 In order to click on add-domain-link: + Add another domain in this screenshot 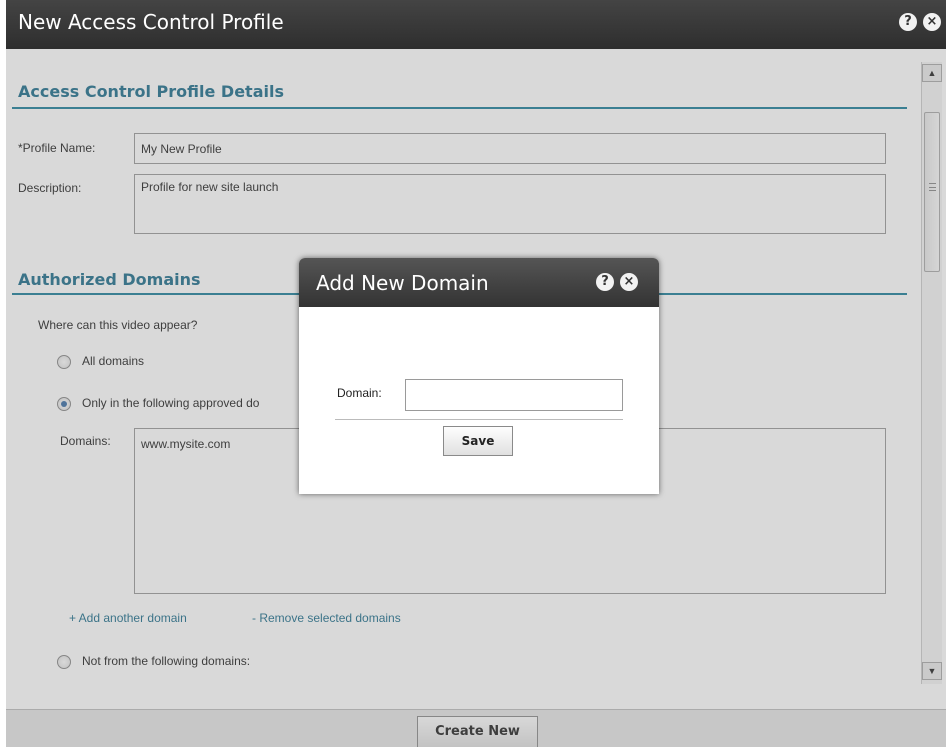, I will do `click(128, 618)`.